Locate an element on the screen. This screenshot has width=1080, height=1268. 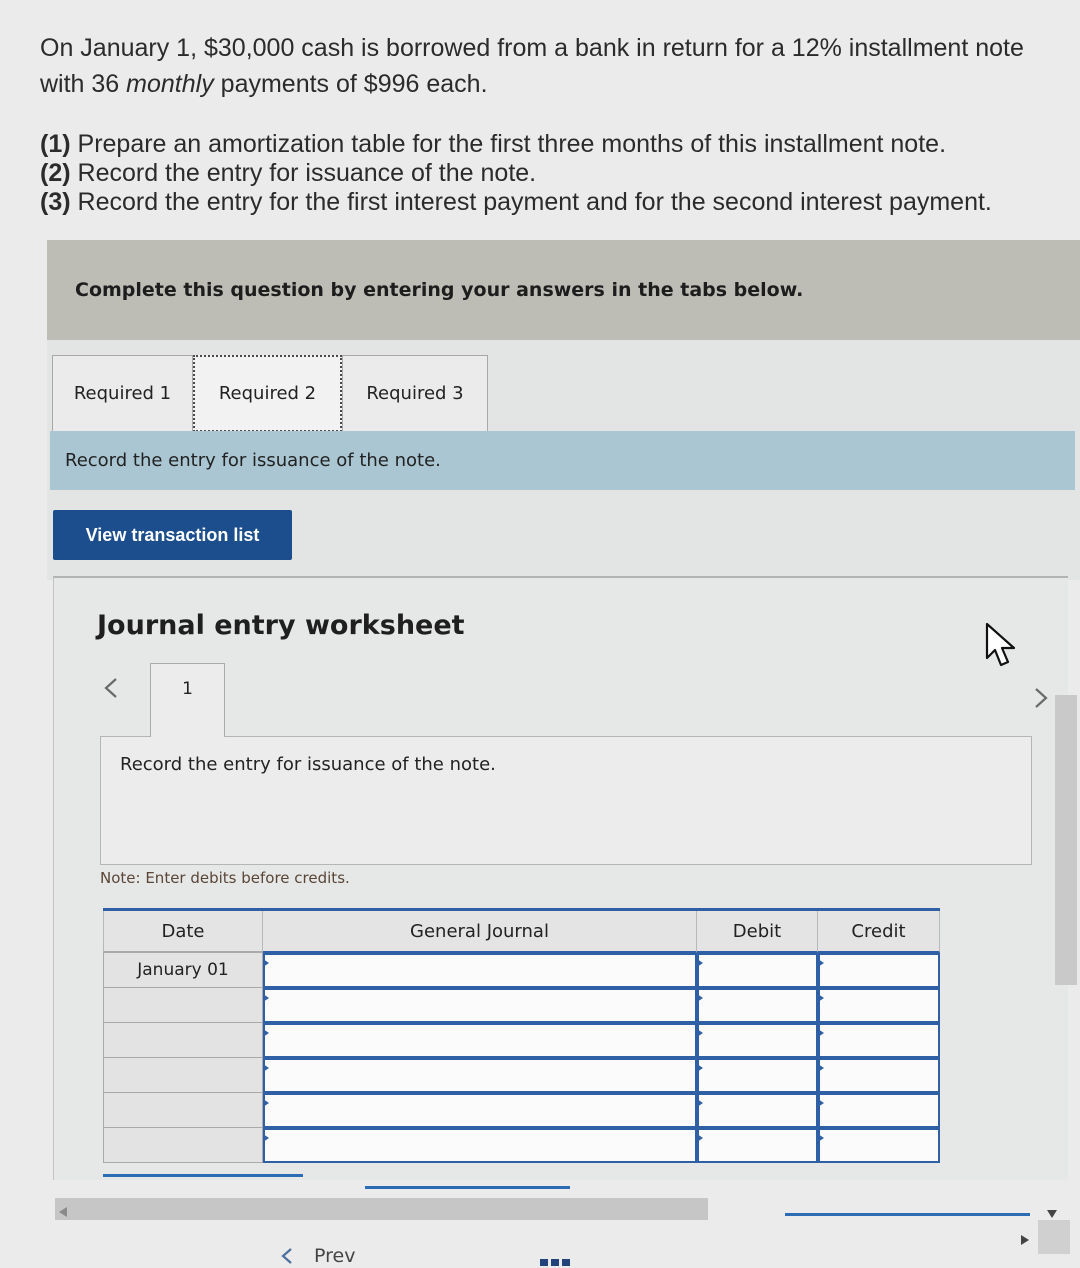
table-row: January 01 is located at coordinates (521, 970).